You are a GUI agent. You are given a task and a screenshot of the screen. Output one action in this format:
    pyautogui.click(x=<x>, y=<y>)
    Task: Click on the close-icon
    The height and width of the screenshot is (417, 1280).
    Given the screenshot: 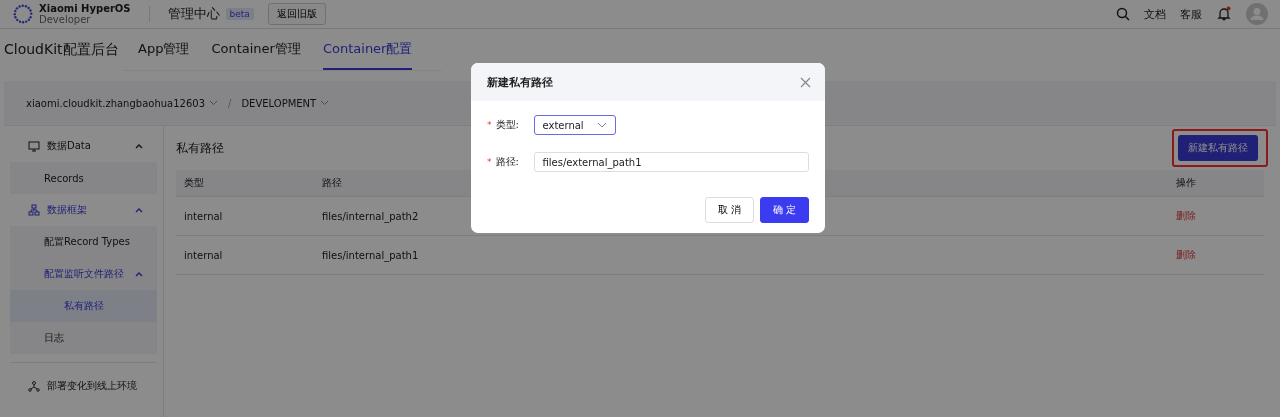 What is the action you would take?
    pyautogui.click(x=805, y=82)
    